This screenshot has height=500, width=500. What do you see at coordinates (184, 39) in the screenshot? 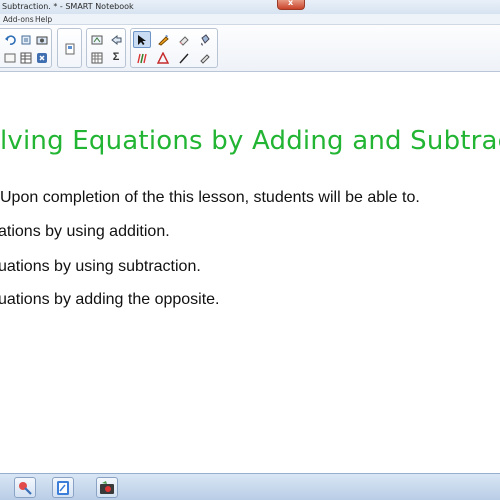
I see `eraser-icon` at bounding box center [184, 39].